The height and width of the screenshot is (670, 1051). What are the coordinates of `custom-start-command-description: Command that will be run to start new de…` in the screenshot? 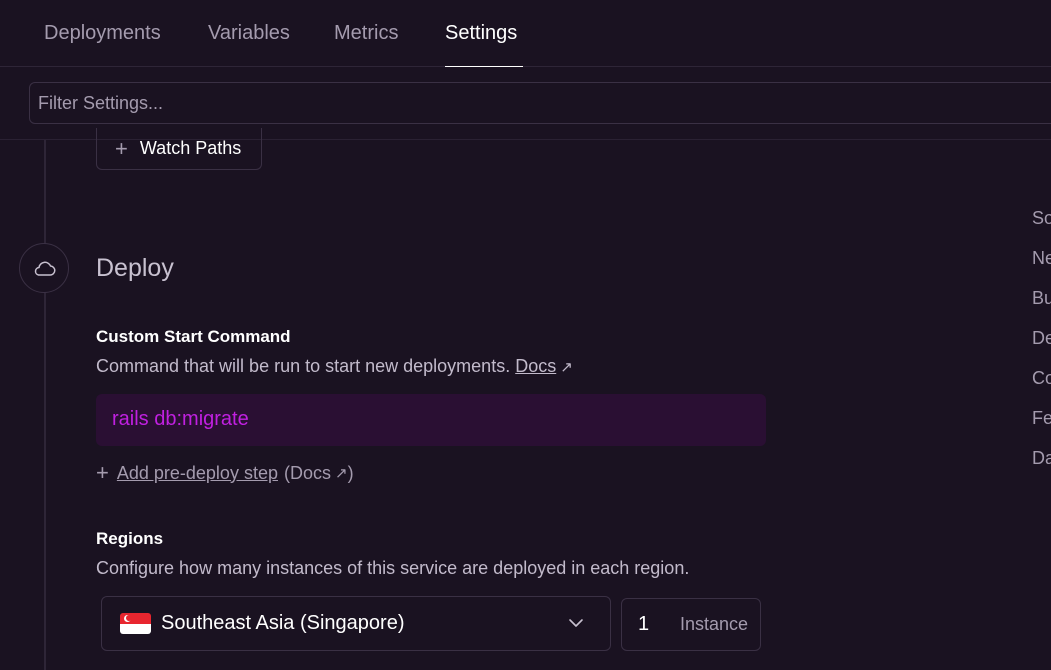 It's located at (334, 366).